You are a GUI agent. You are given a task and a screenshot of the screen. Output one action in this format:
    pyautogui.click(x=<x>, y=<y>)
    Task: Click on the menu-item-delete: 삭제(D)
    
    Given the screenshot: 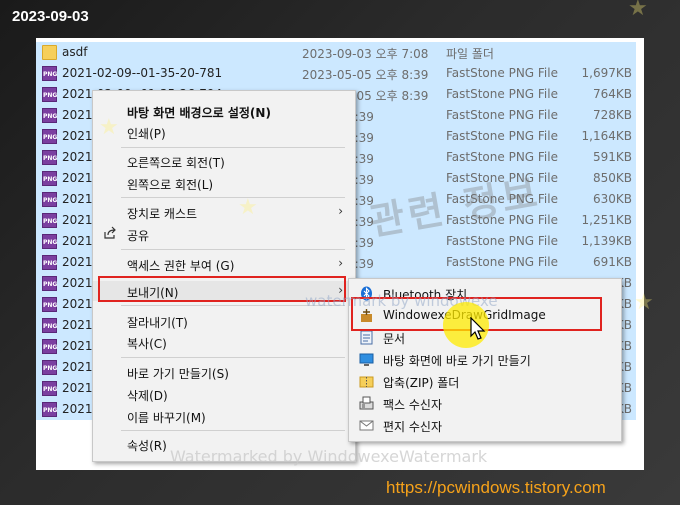 What is the action you would take?
    pyautogui.click(x=223, y=394)
    